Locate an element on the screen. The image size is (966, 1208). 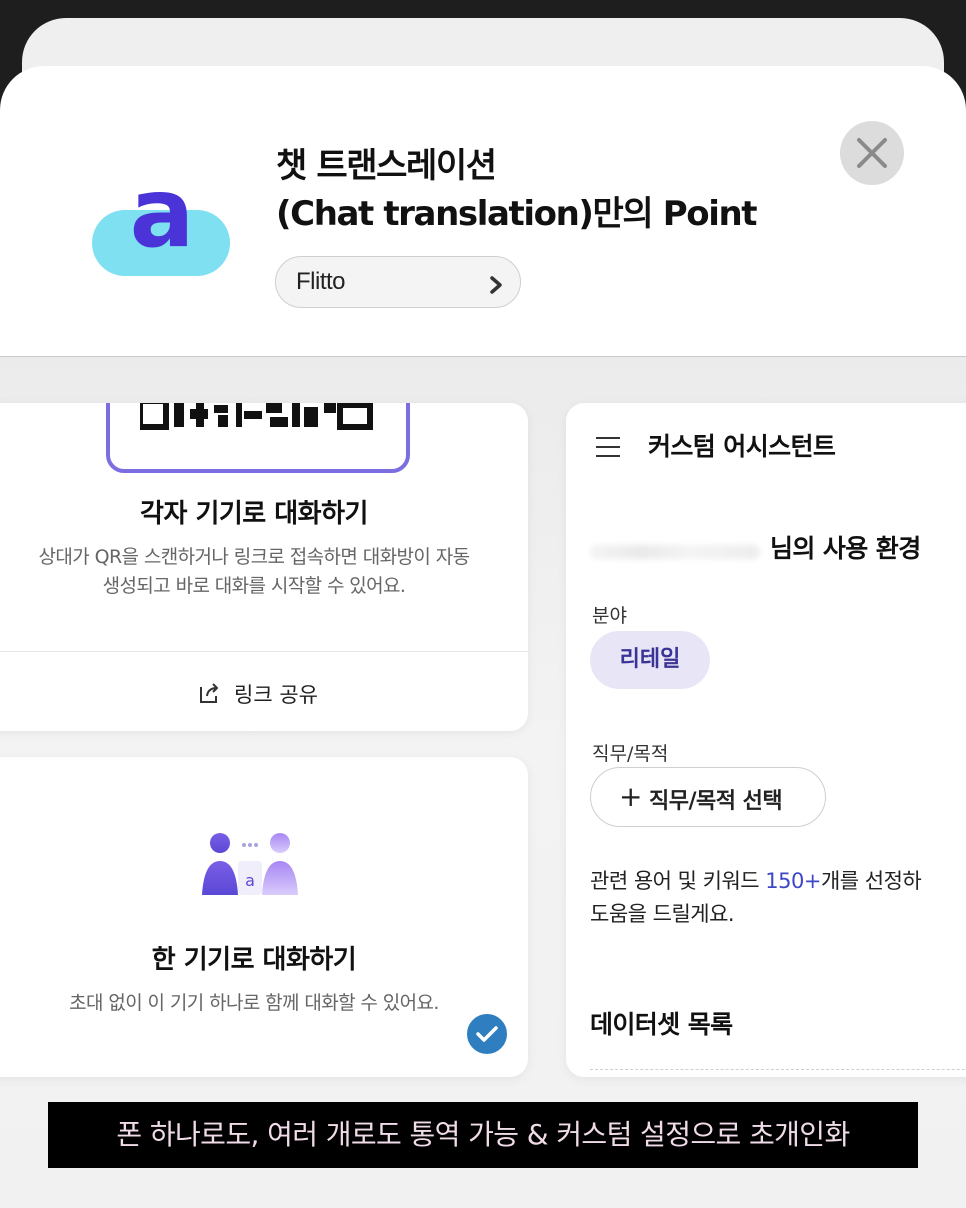
usage-environment-title: 님의 사용 환경 is located at coordinates (845, 548).